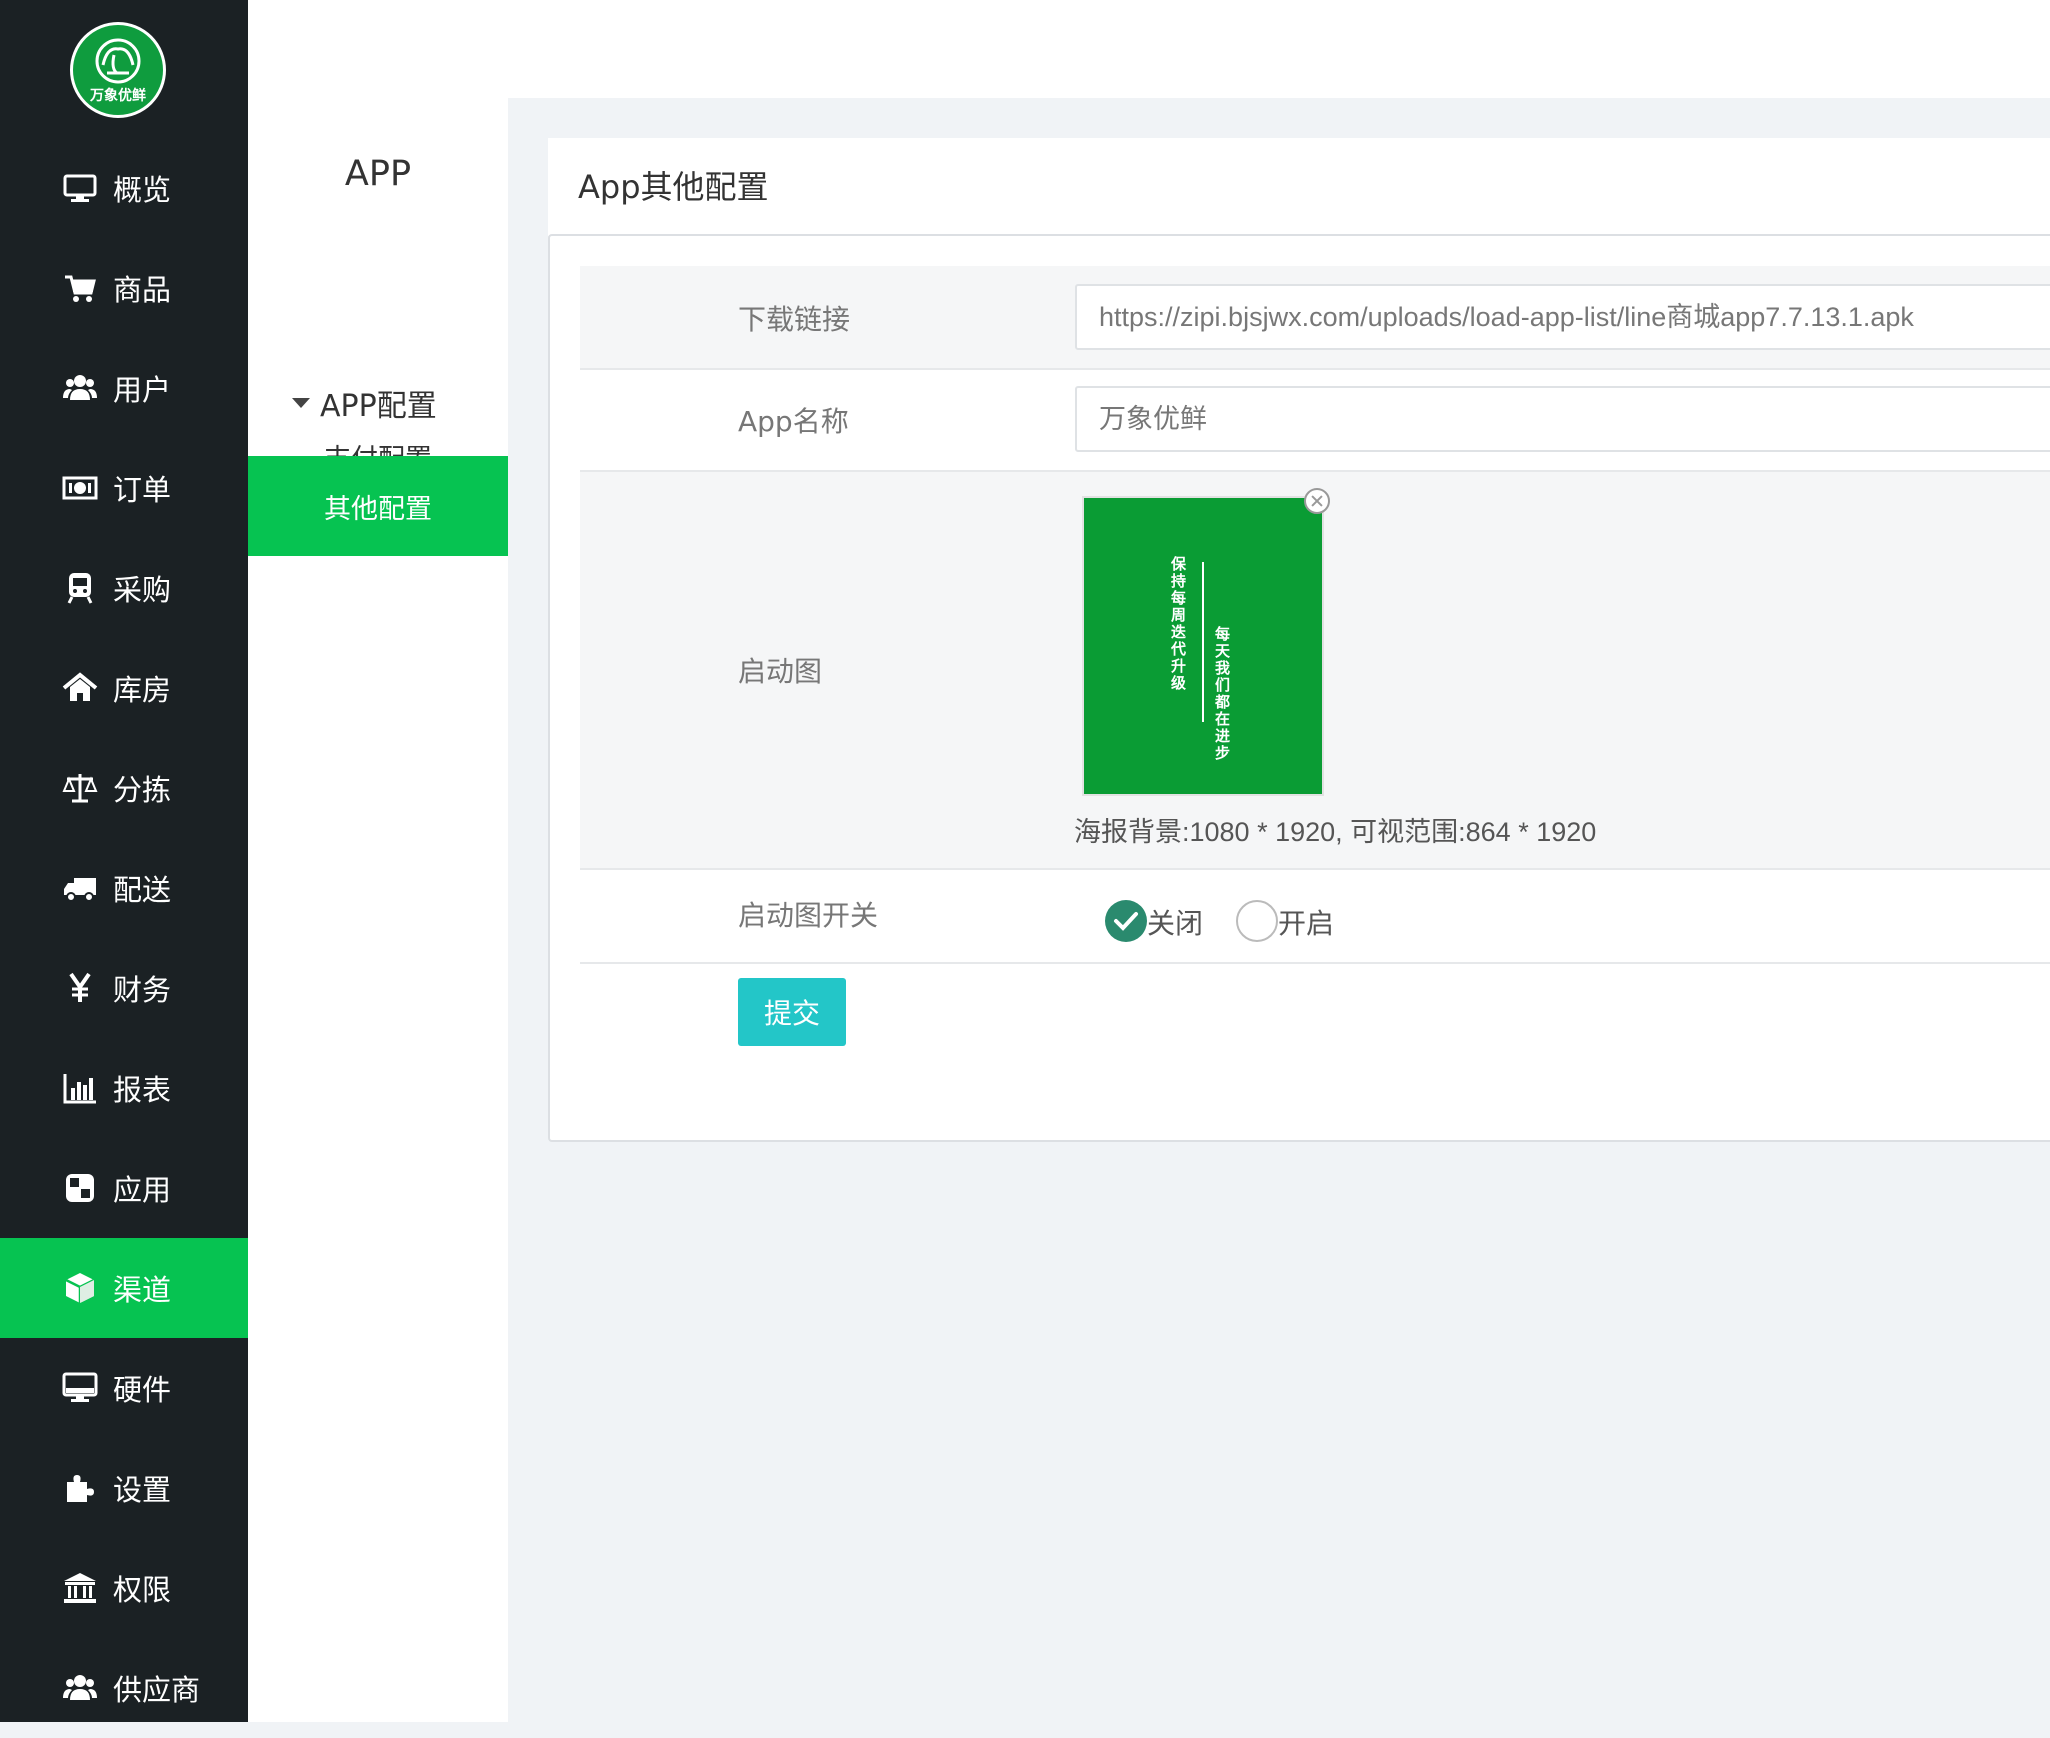  Describe the element at coordinates (142, 1390) in the screenshot. I see `sidebar-label: 硬件` at that location.